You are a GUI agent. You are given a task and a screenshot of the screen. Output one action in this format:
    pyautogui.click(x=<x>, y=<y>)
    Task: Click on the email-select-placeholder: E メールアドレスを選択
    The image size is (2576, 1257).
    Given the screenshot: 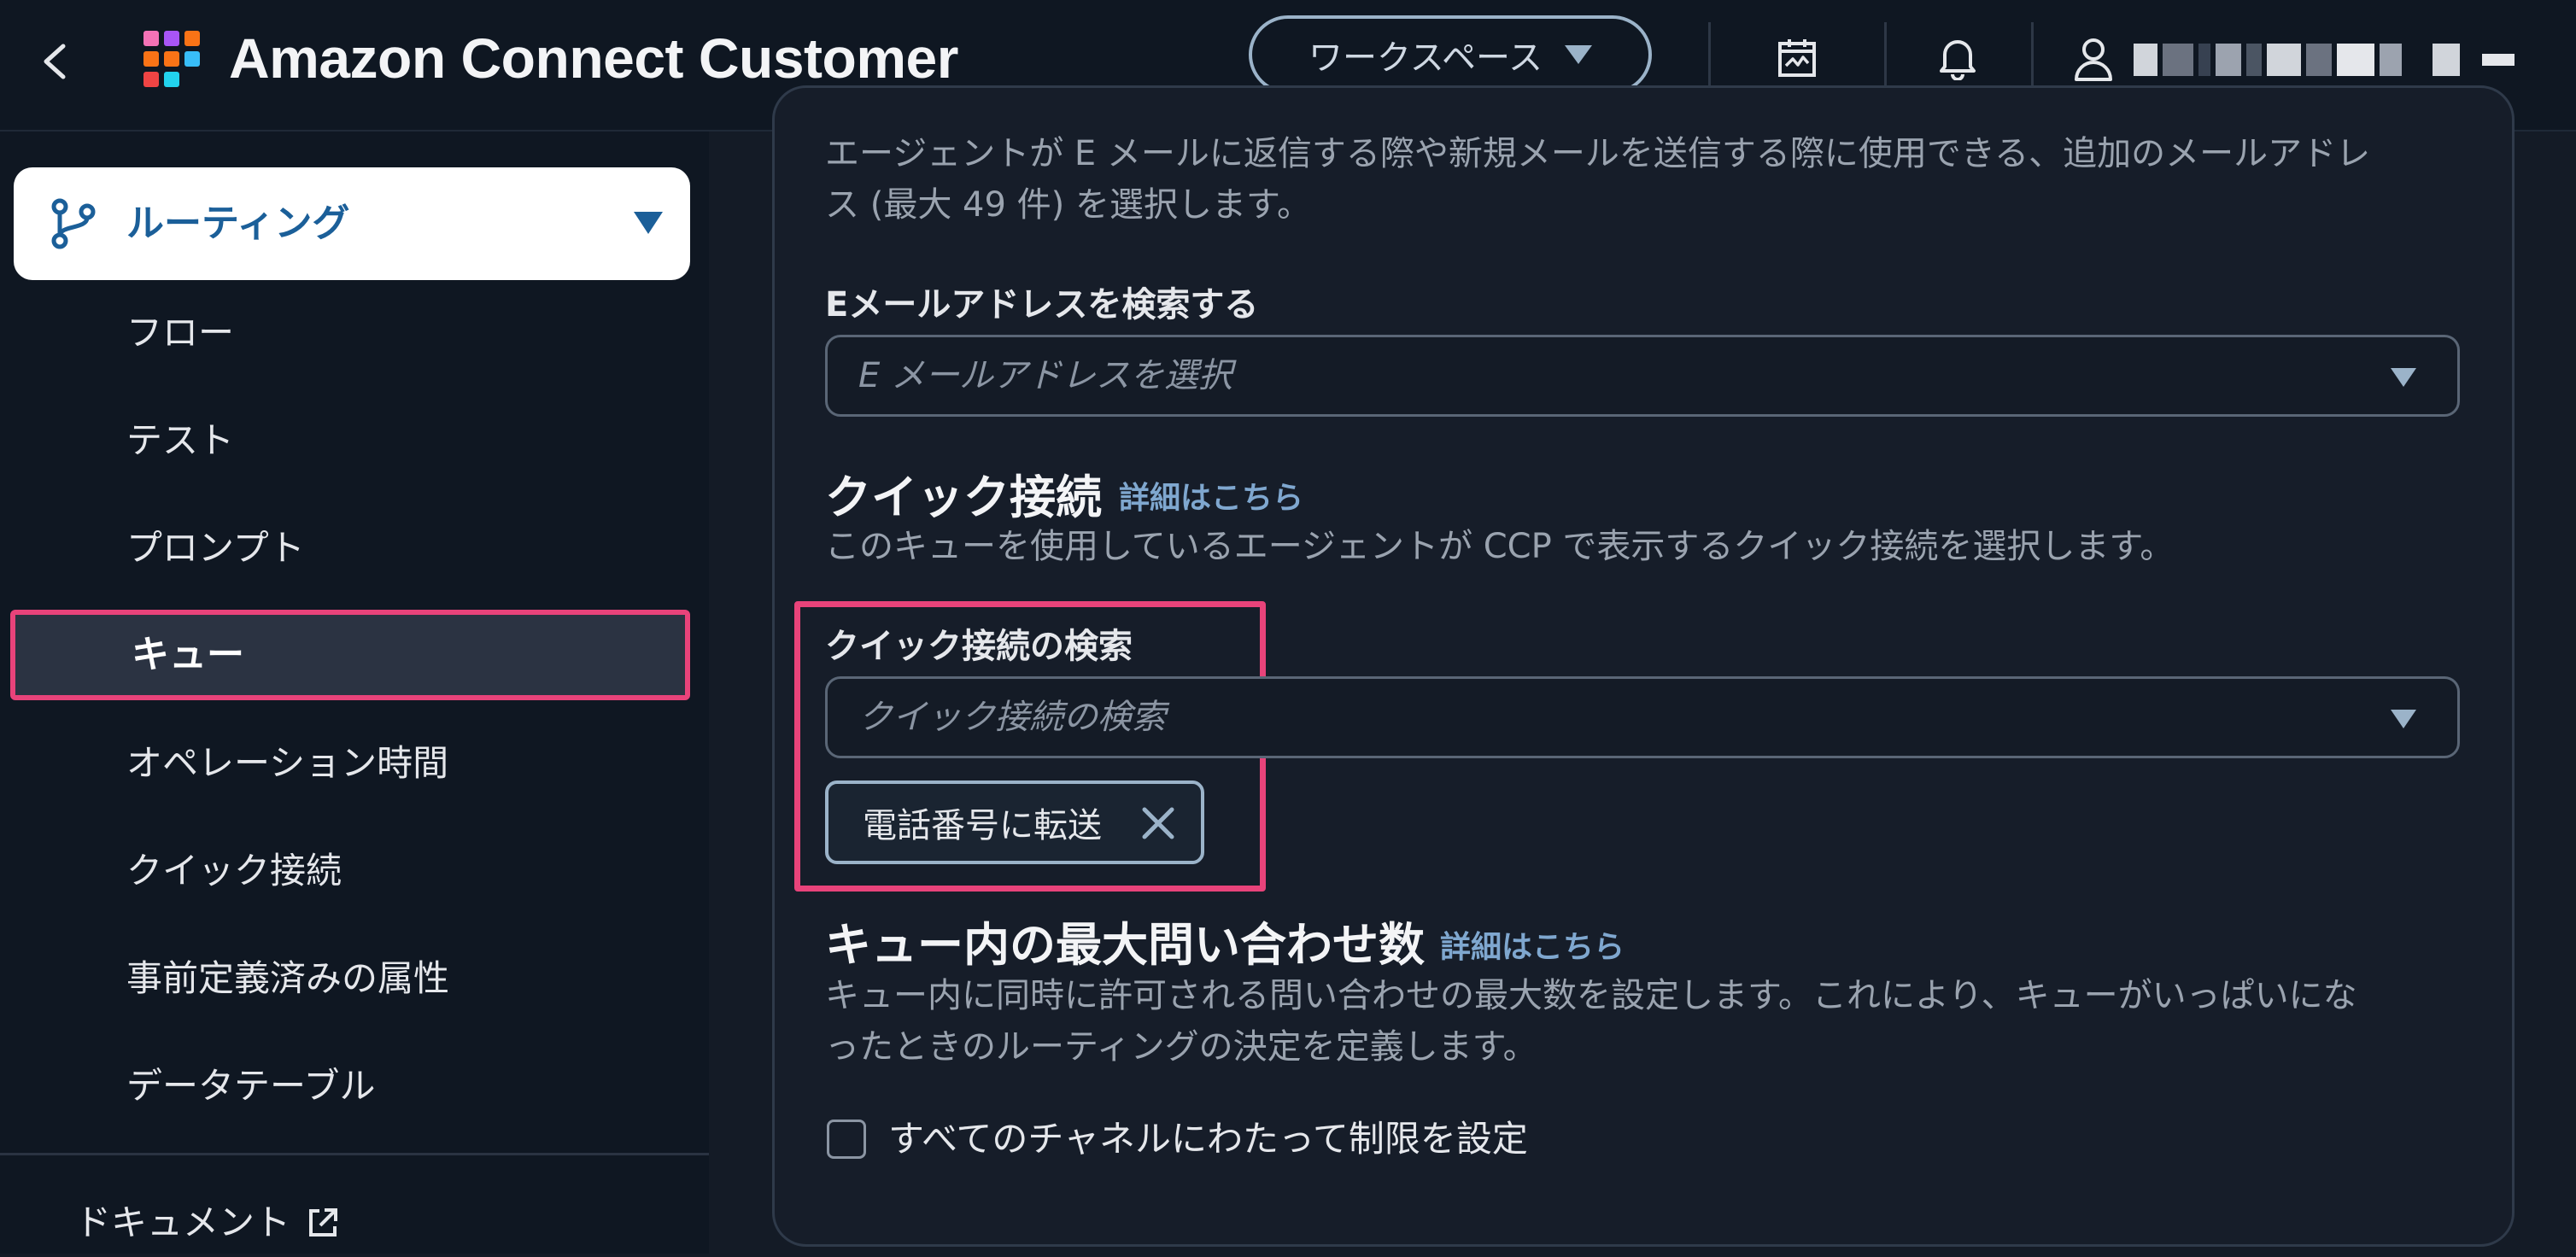 What is the action you would take?
    pyautogui.click(x=1045, y=376)
    